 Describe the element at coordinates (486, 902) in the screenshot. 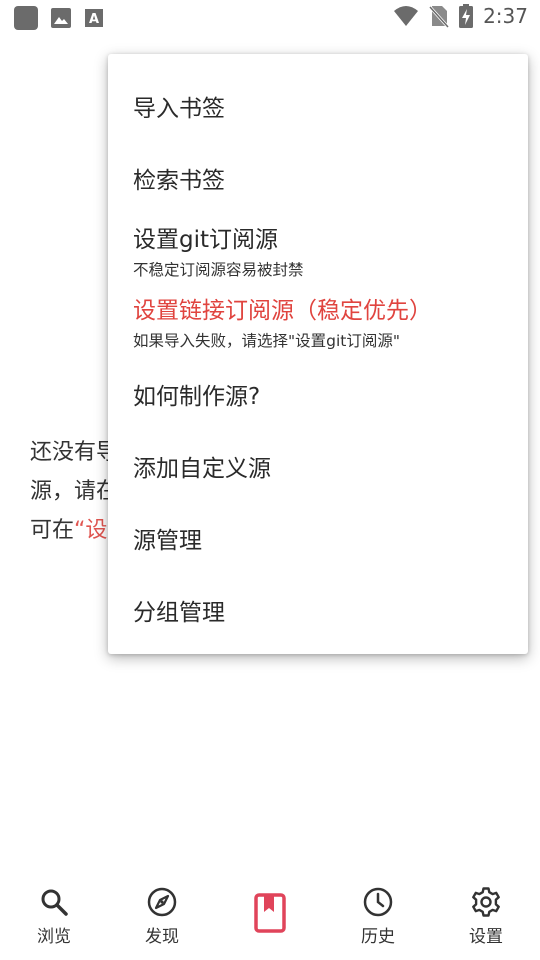

I see `gear-icon` at that location.